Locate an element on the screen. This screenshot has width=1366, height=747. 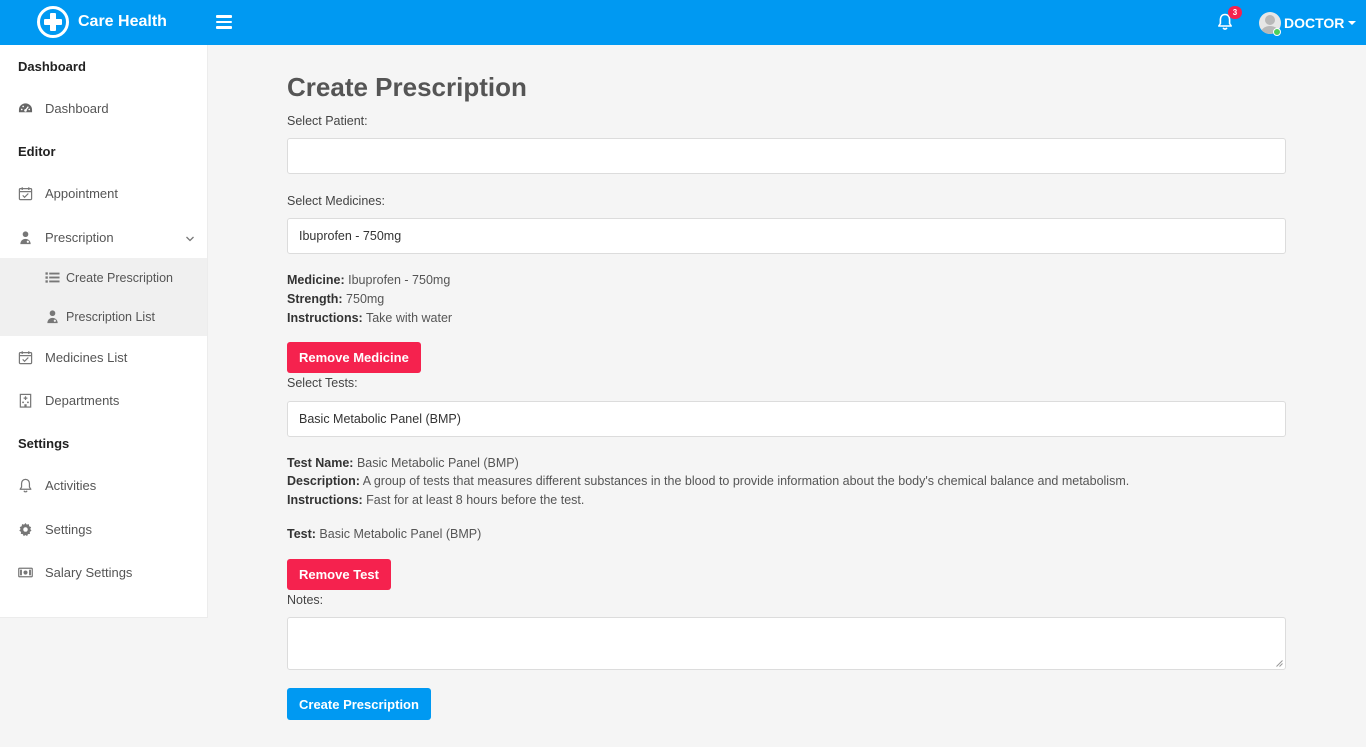
sidebar-item-label: Dashboard is located at coordinates (77, 108).